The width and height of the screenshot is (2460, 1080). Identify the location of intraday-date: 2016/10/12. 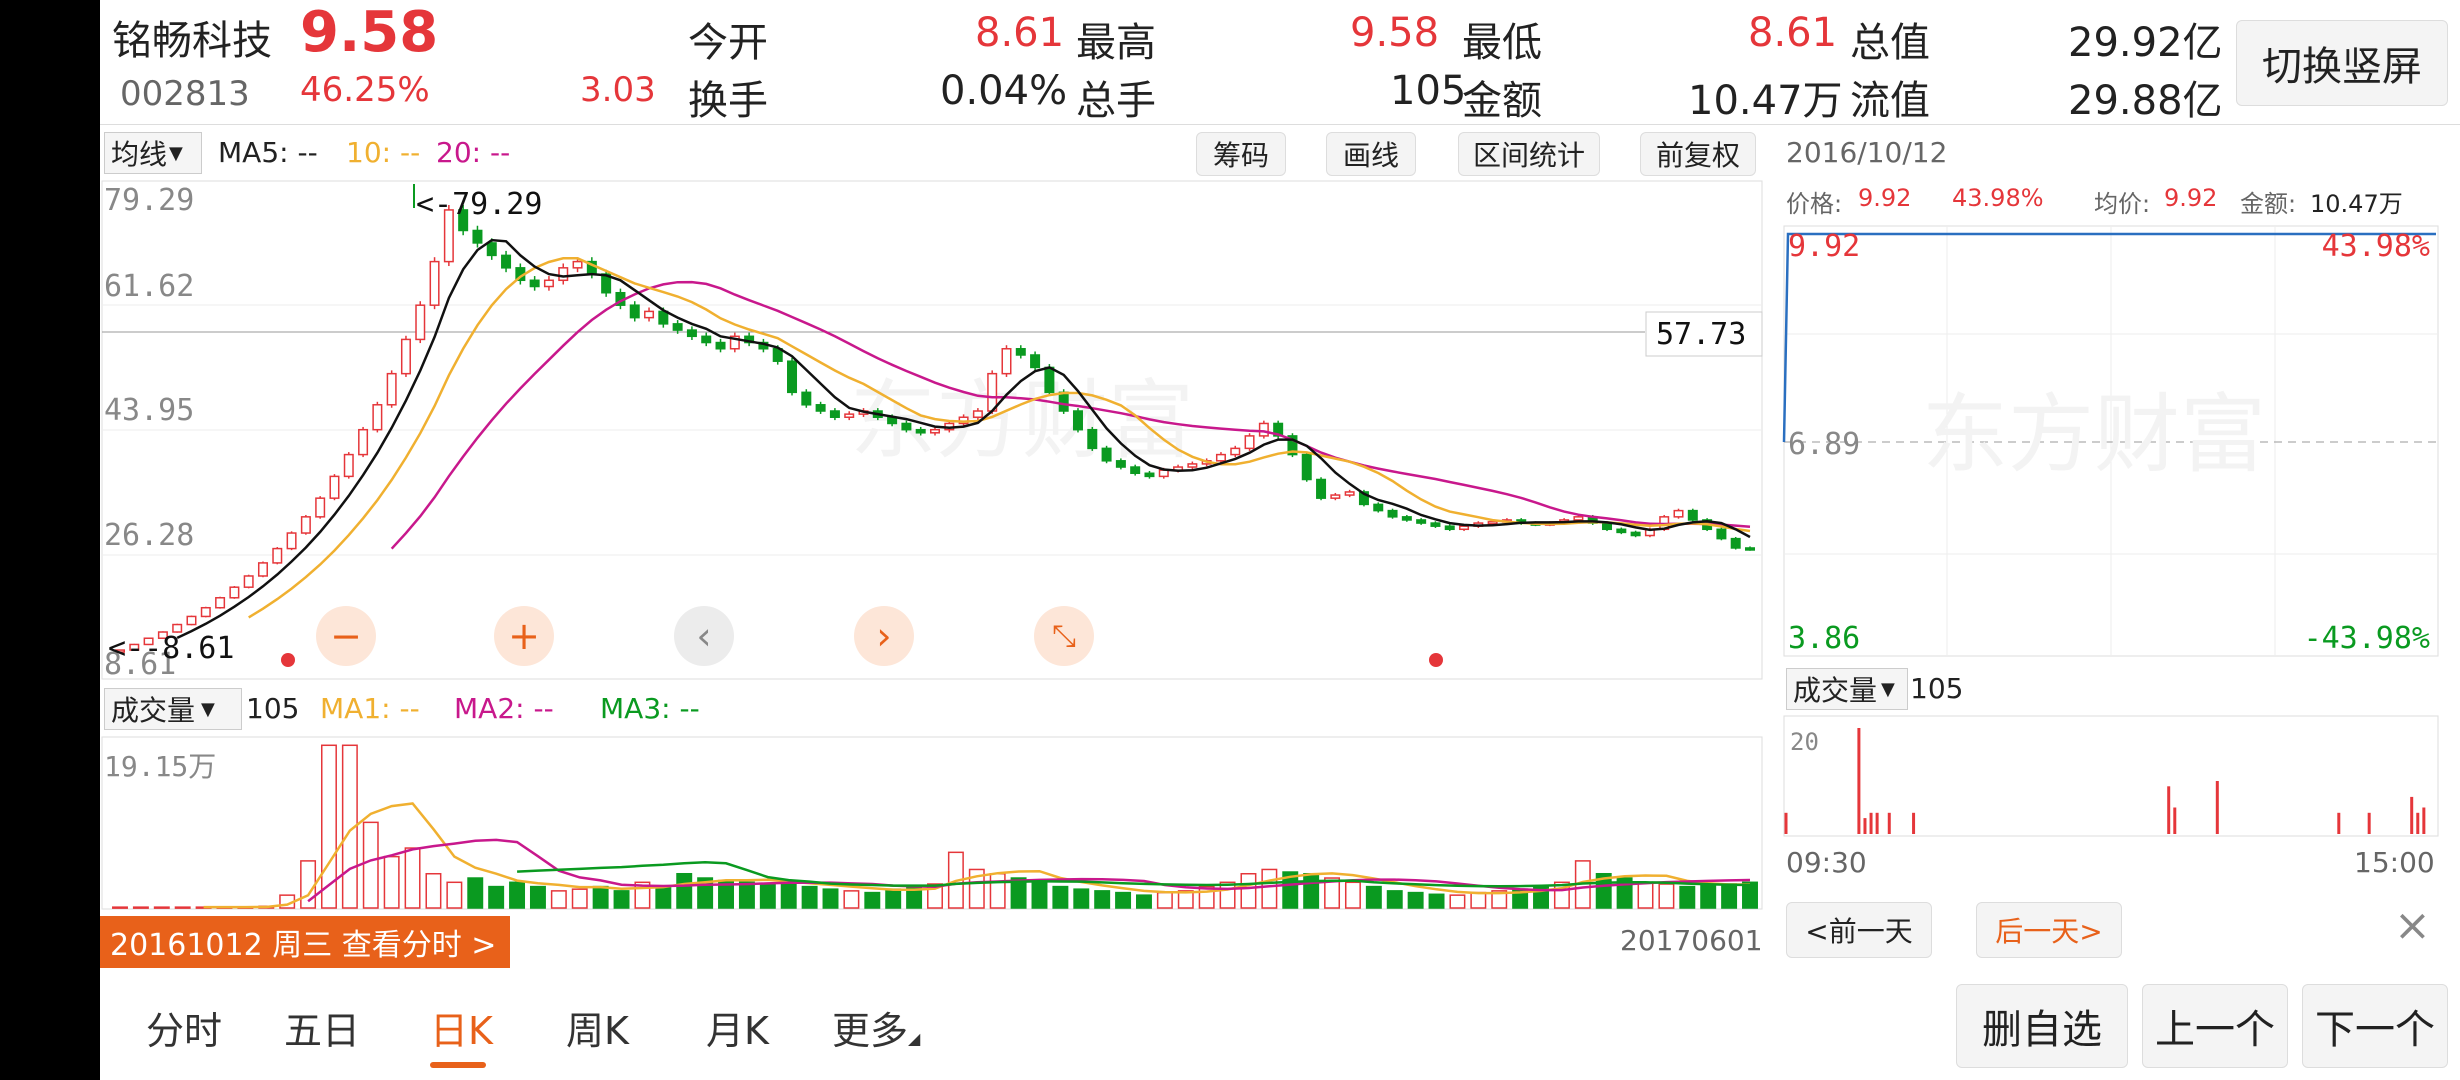
(1867, 152).